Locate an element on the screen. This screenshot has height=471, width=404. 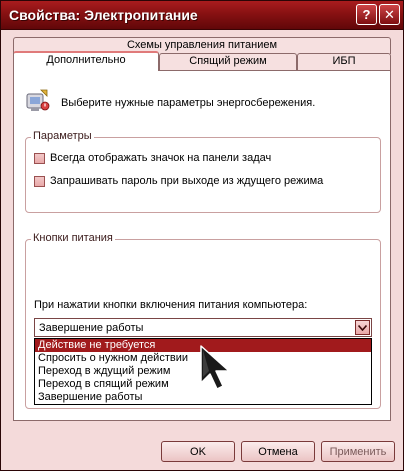
close-button: ✕ is located at coordinates (389, 14).